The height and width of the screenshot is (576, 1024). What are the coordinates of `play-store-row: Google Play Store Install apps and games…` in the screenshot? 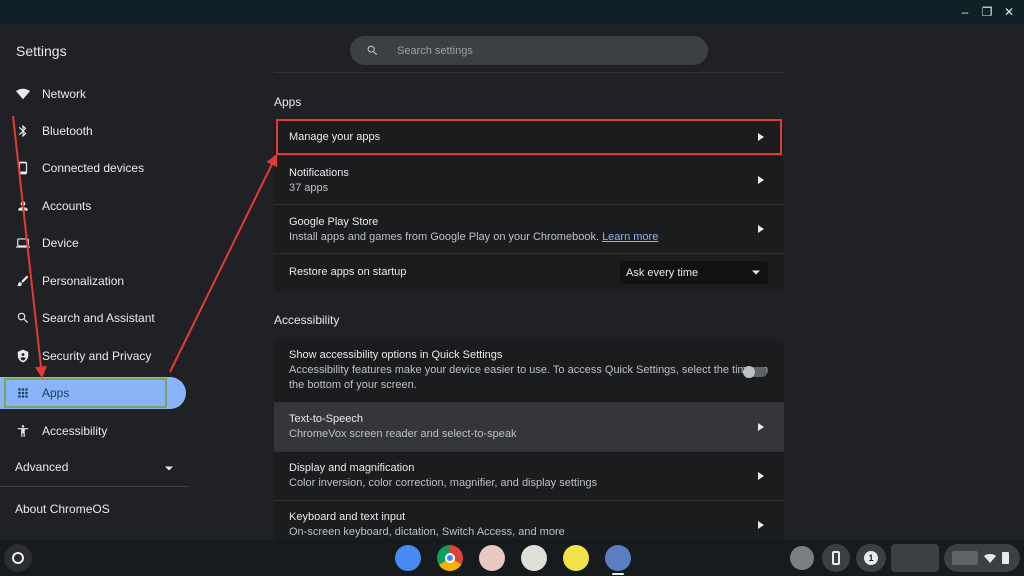 It's located at (529, 229).